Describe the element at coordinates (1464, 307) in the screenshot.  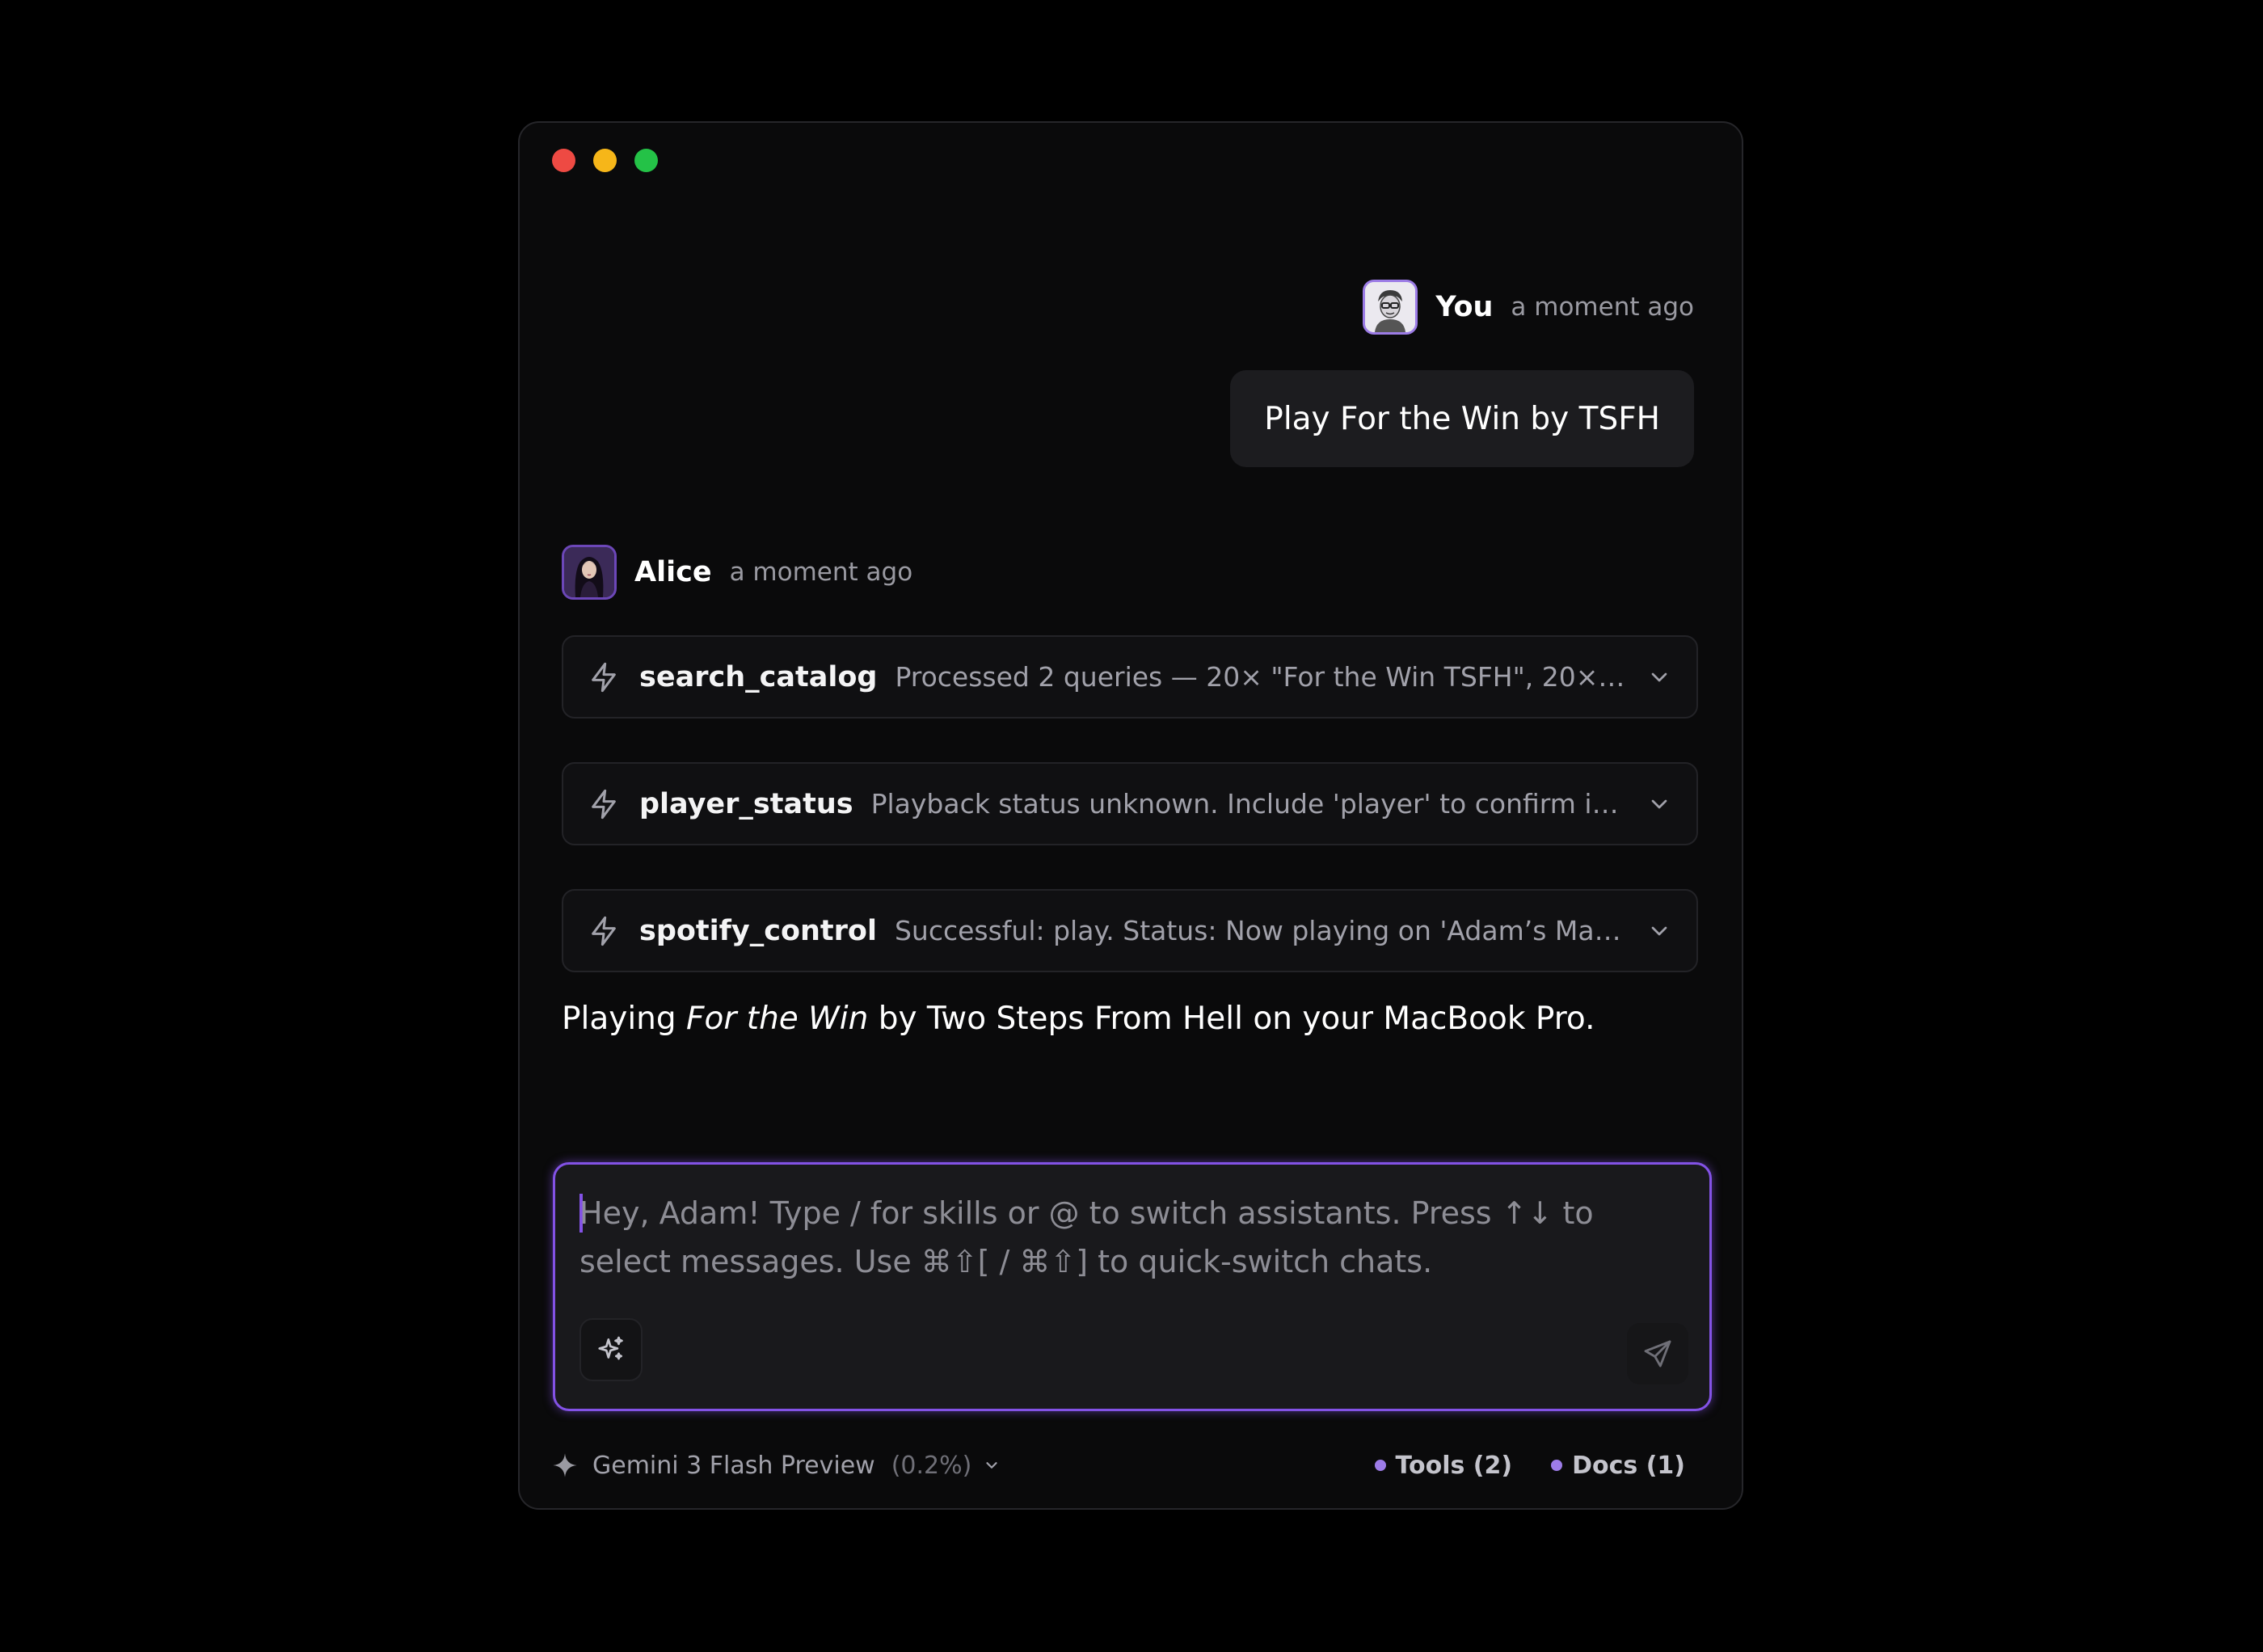
I see `user-author-name: You` at that location.